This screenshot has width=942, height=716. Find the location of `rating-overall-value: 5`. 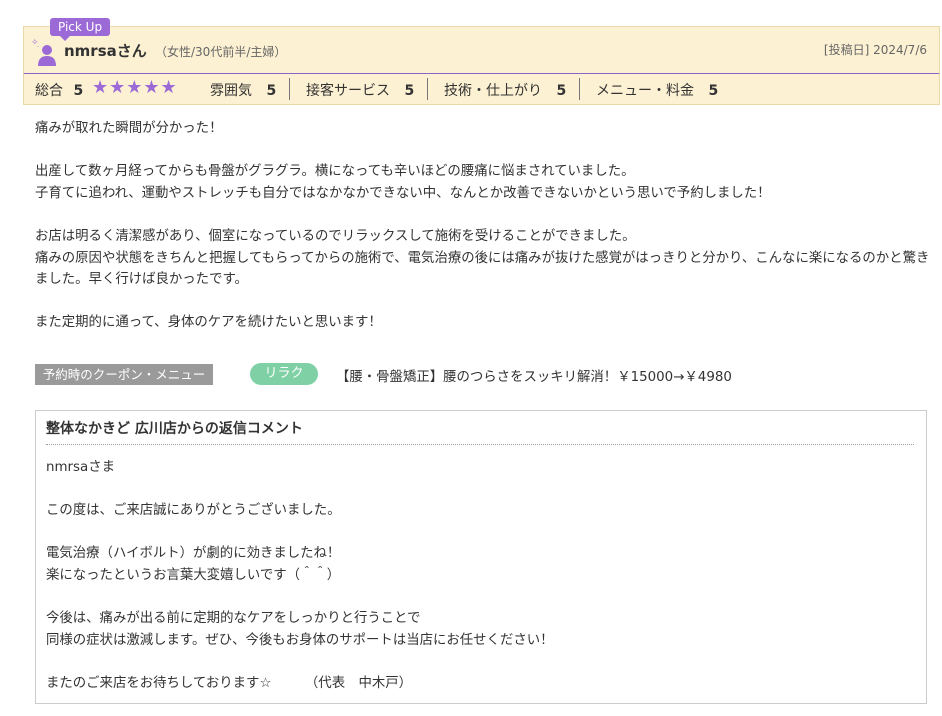

rating-overall-value: 5 is located at coordinates (78, 91).